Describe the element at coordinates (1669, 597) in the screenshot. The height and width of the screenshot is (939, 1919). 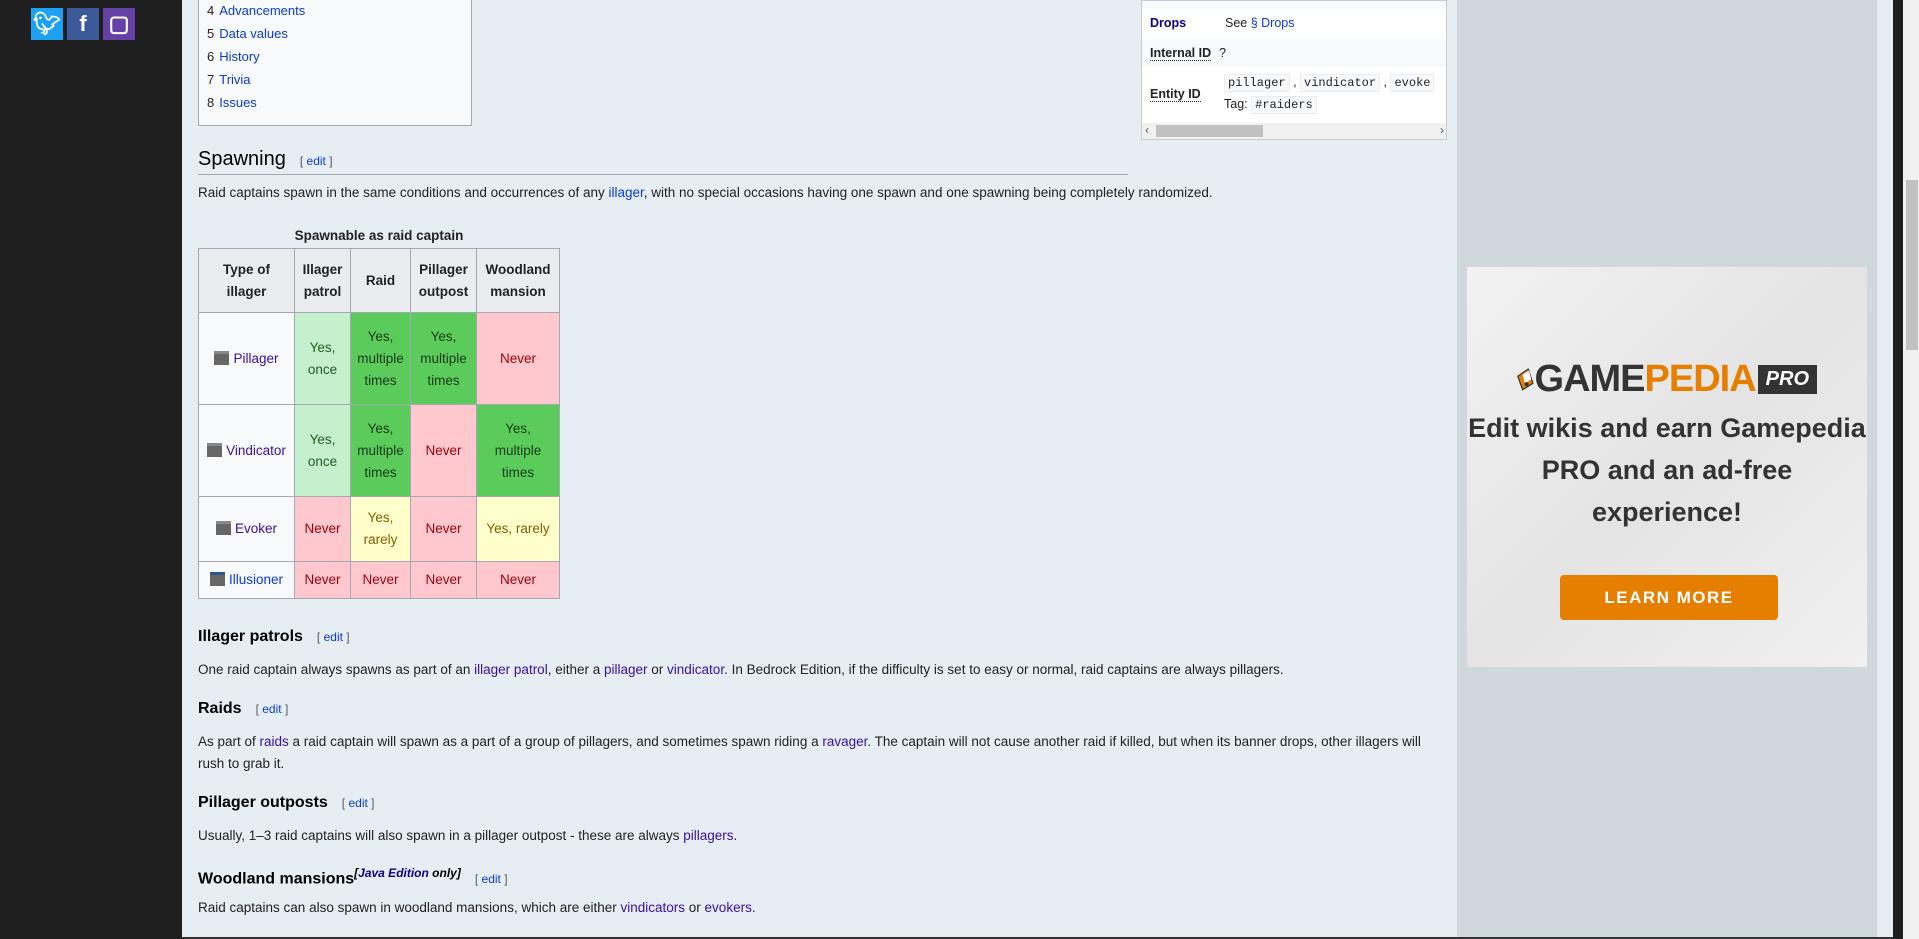
I see `learn-more-button: LEARN MORE` at that location.